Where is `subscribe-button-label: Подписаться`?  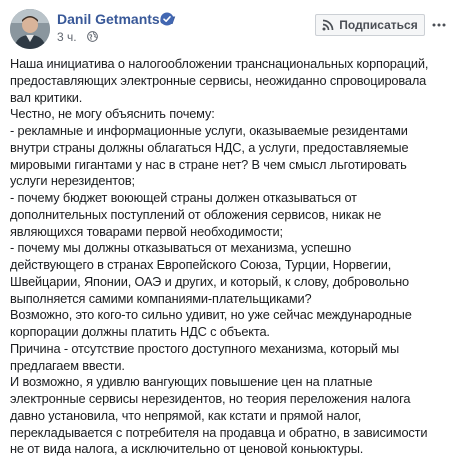
subscribe-button-label: Подписаться is located at coordinates (378, 25).